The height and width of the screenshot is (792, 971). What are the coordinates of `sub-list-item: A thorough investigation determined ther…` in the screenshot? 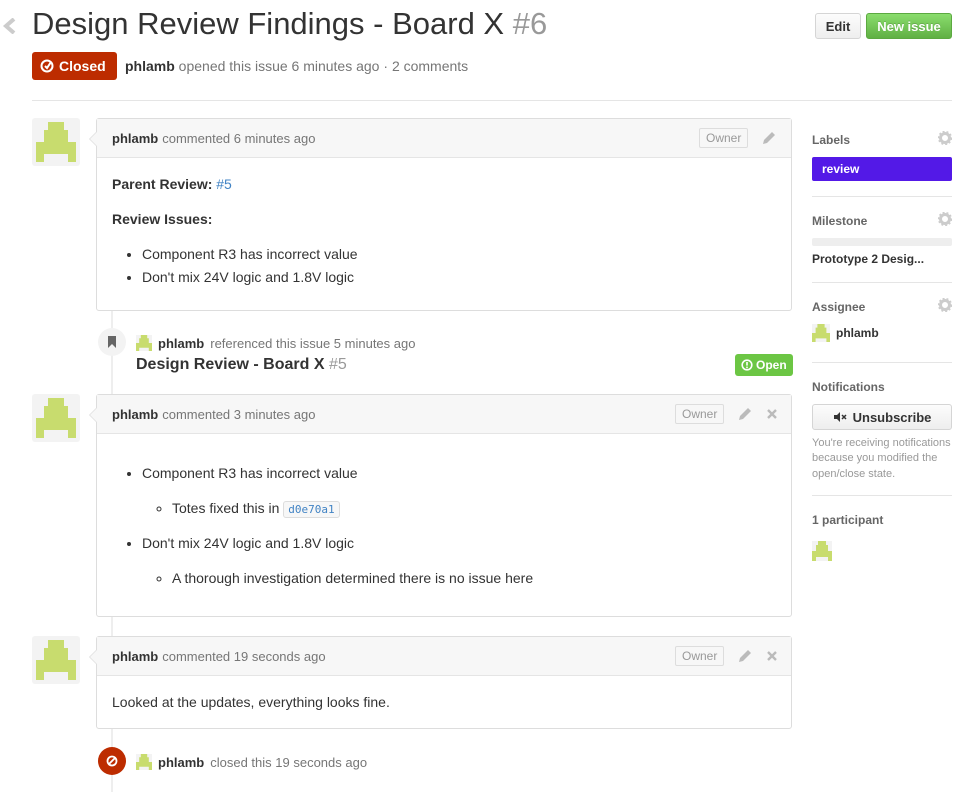 It's located at (474, 578).